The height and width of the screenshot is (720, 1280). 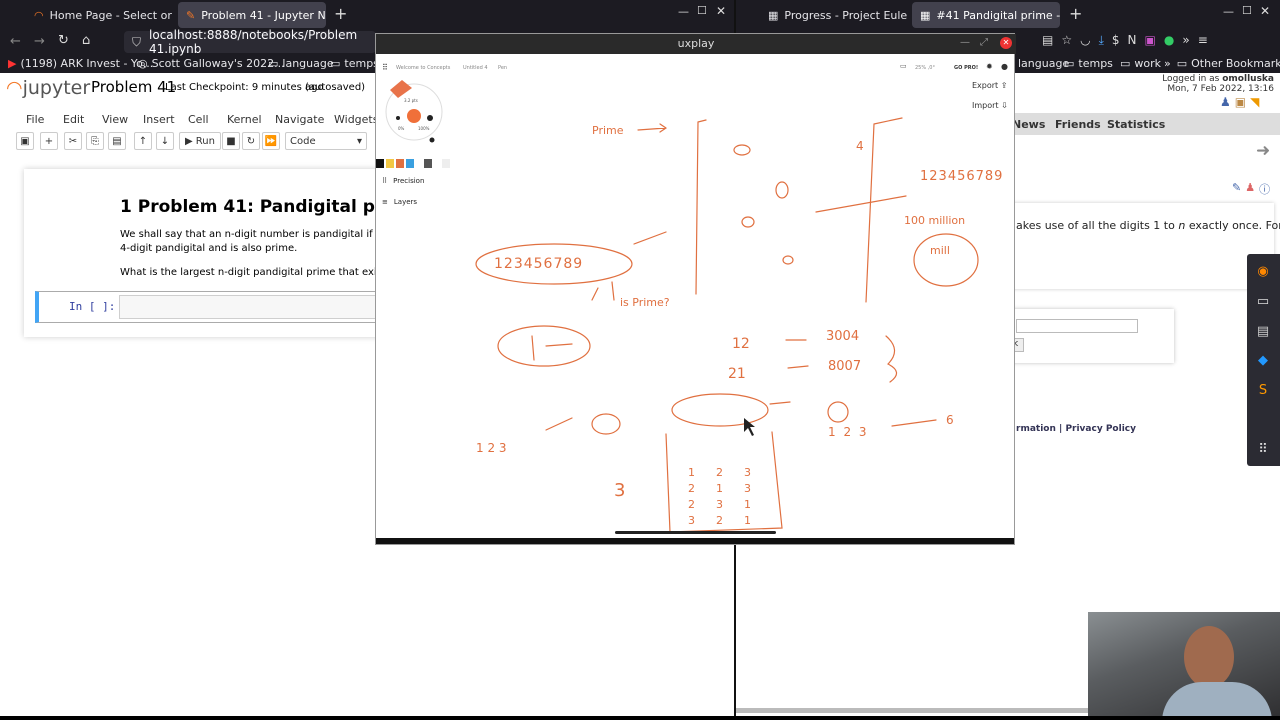 What do you see at coordinates (1100, 429) in the screenshot?
I see `privacy-policy-link: Privacy Policy` at bounding box center [1100, 429].